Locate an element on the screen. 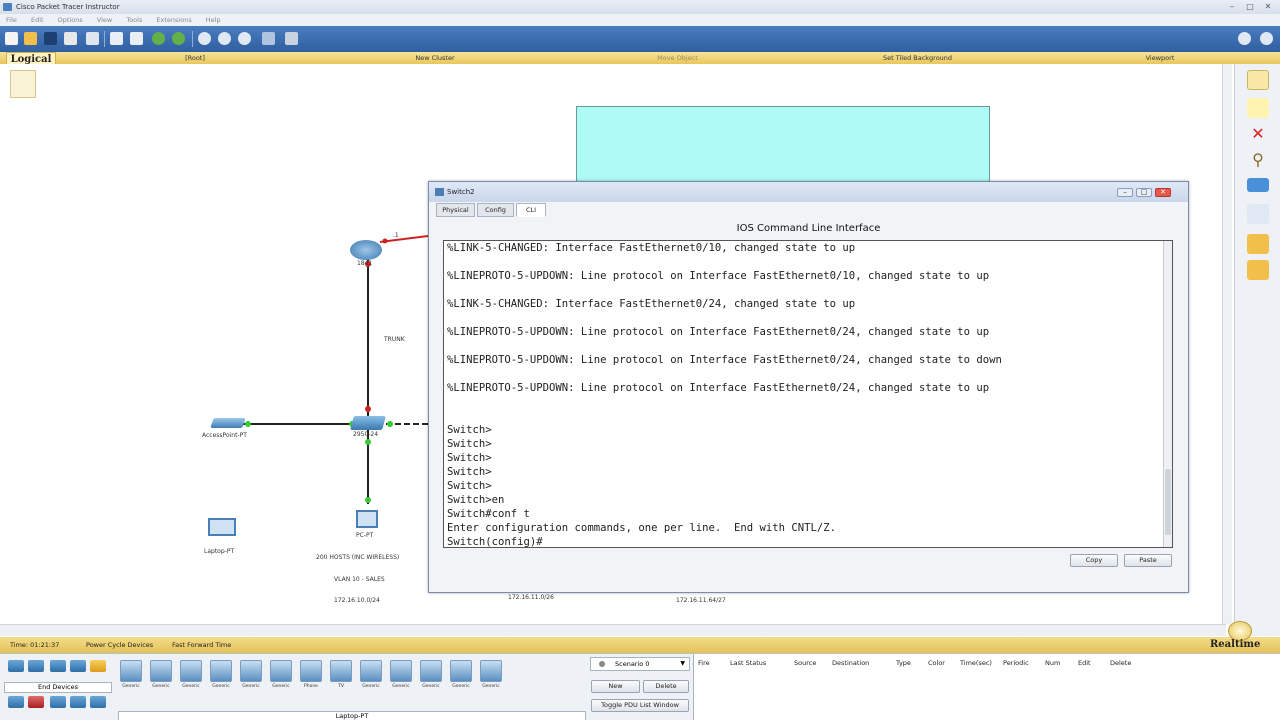 The width and height of the screenshot is (1280, 720). custom-devices-category-icon is located at coordinates (58, 702).